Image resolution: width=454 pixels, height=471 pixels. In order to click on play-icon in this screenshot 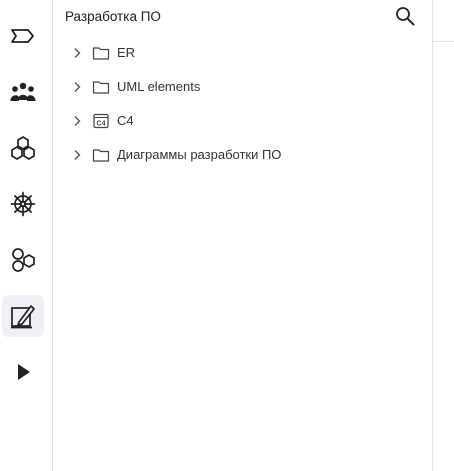, I will do `click(23, 372)`.